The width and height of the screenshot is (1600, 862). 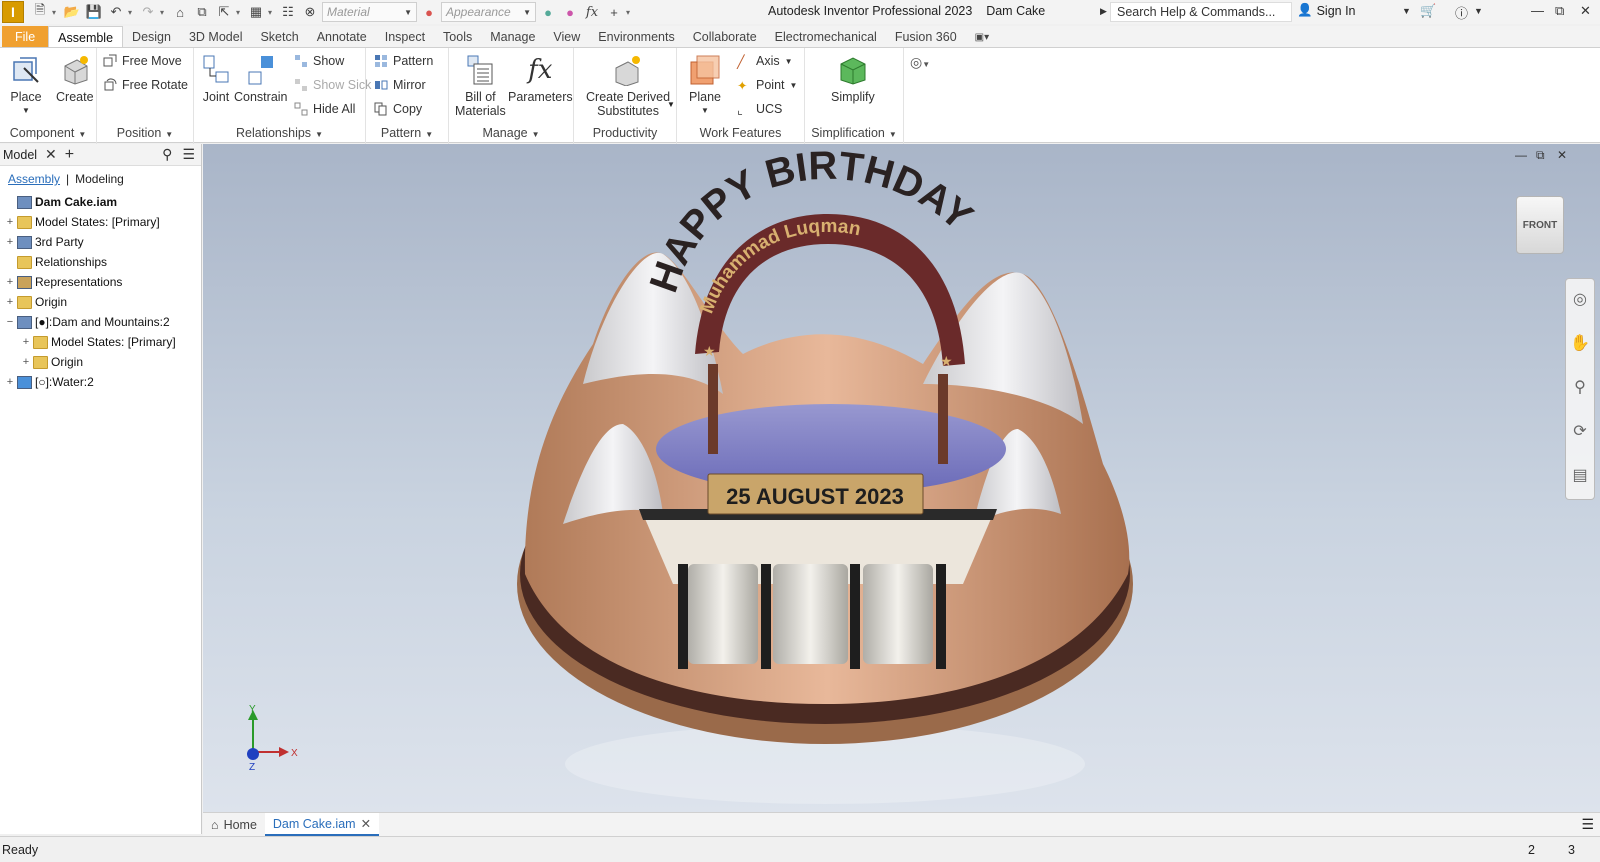 I want to click on orbit-icon: ⟳, so click(x=1579, y=431).